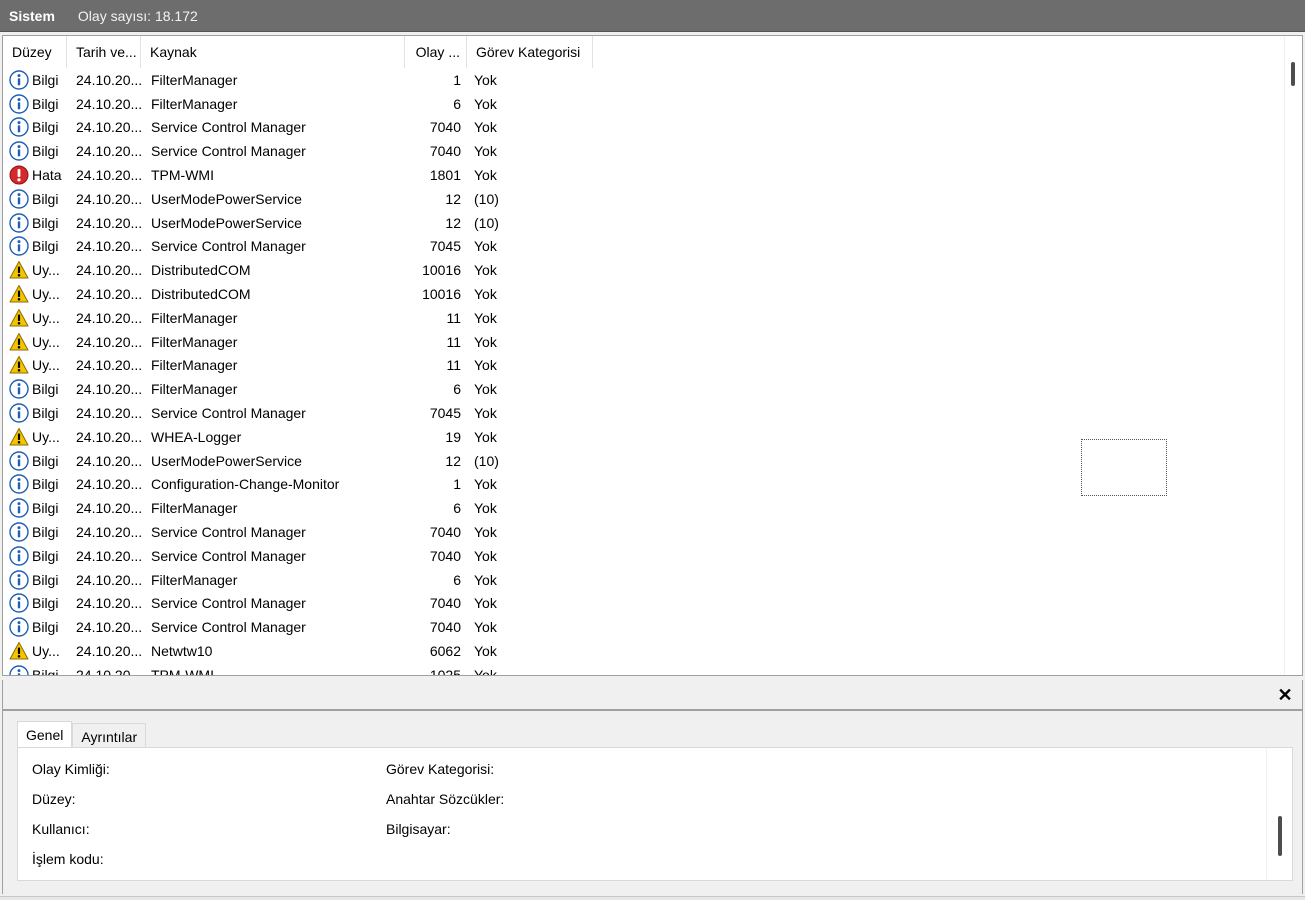 This screenshot has width=1305, height=900. What do you see at coordinates (226, 222) in the screenshot?
I see `source-cell: UserModePowerService` at bounding box center [226, 222].